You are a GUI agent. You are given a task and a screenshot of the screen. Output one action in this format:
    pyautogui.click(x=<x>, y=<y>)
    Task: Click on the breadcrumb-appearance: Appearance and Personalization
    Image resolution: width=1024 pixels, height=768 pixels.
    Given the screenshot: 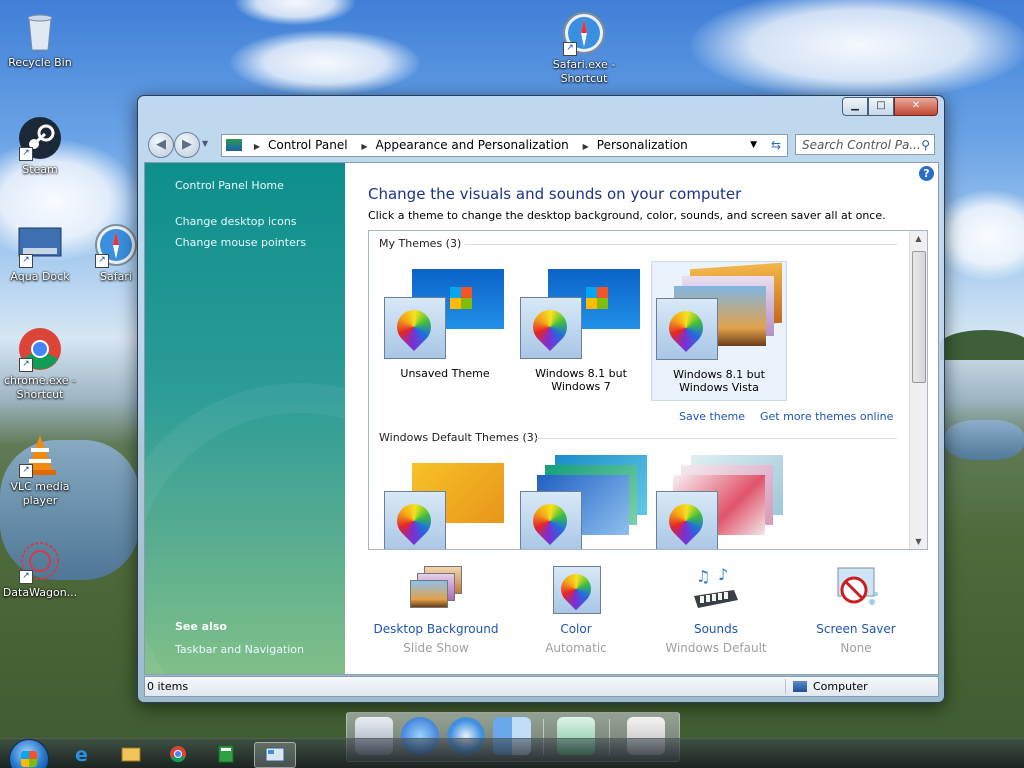 What is the action you would take?
    pyautogui.click(x=472, y=145)
    